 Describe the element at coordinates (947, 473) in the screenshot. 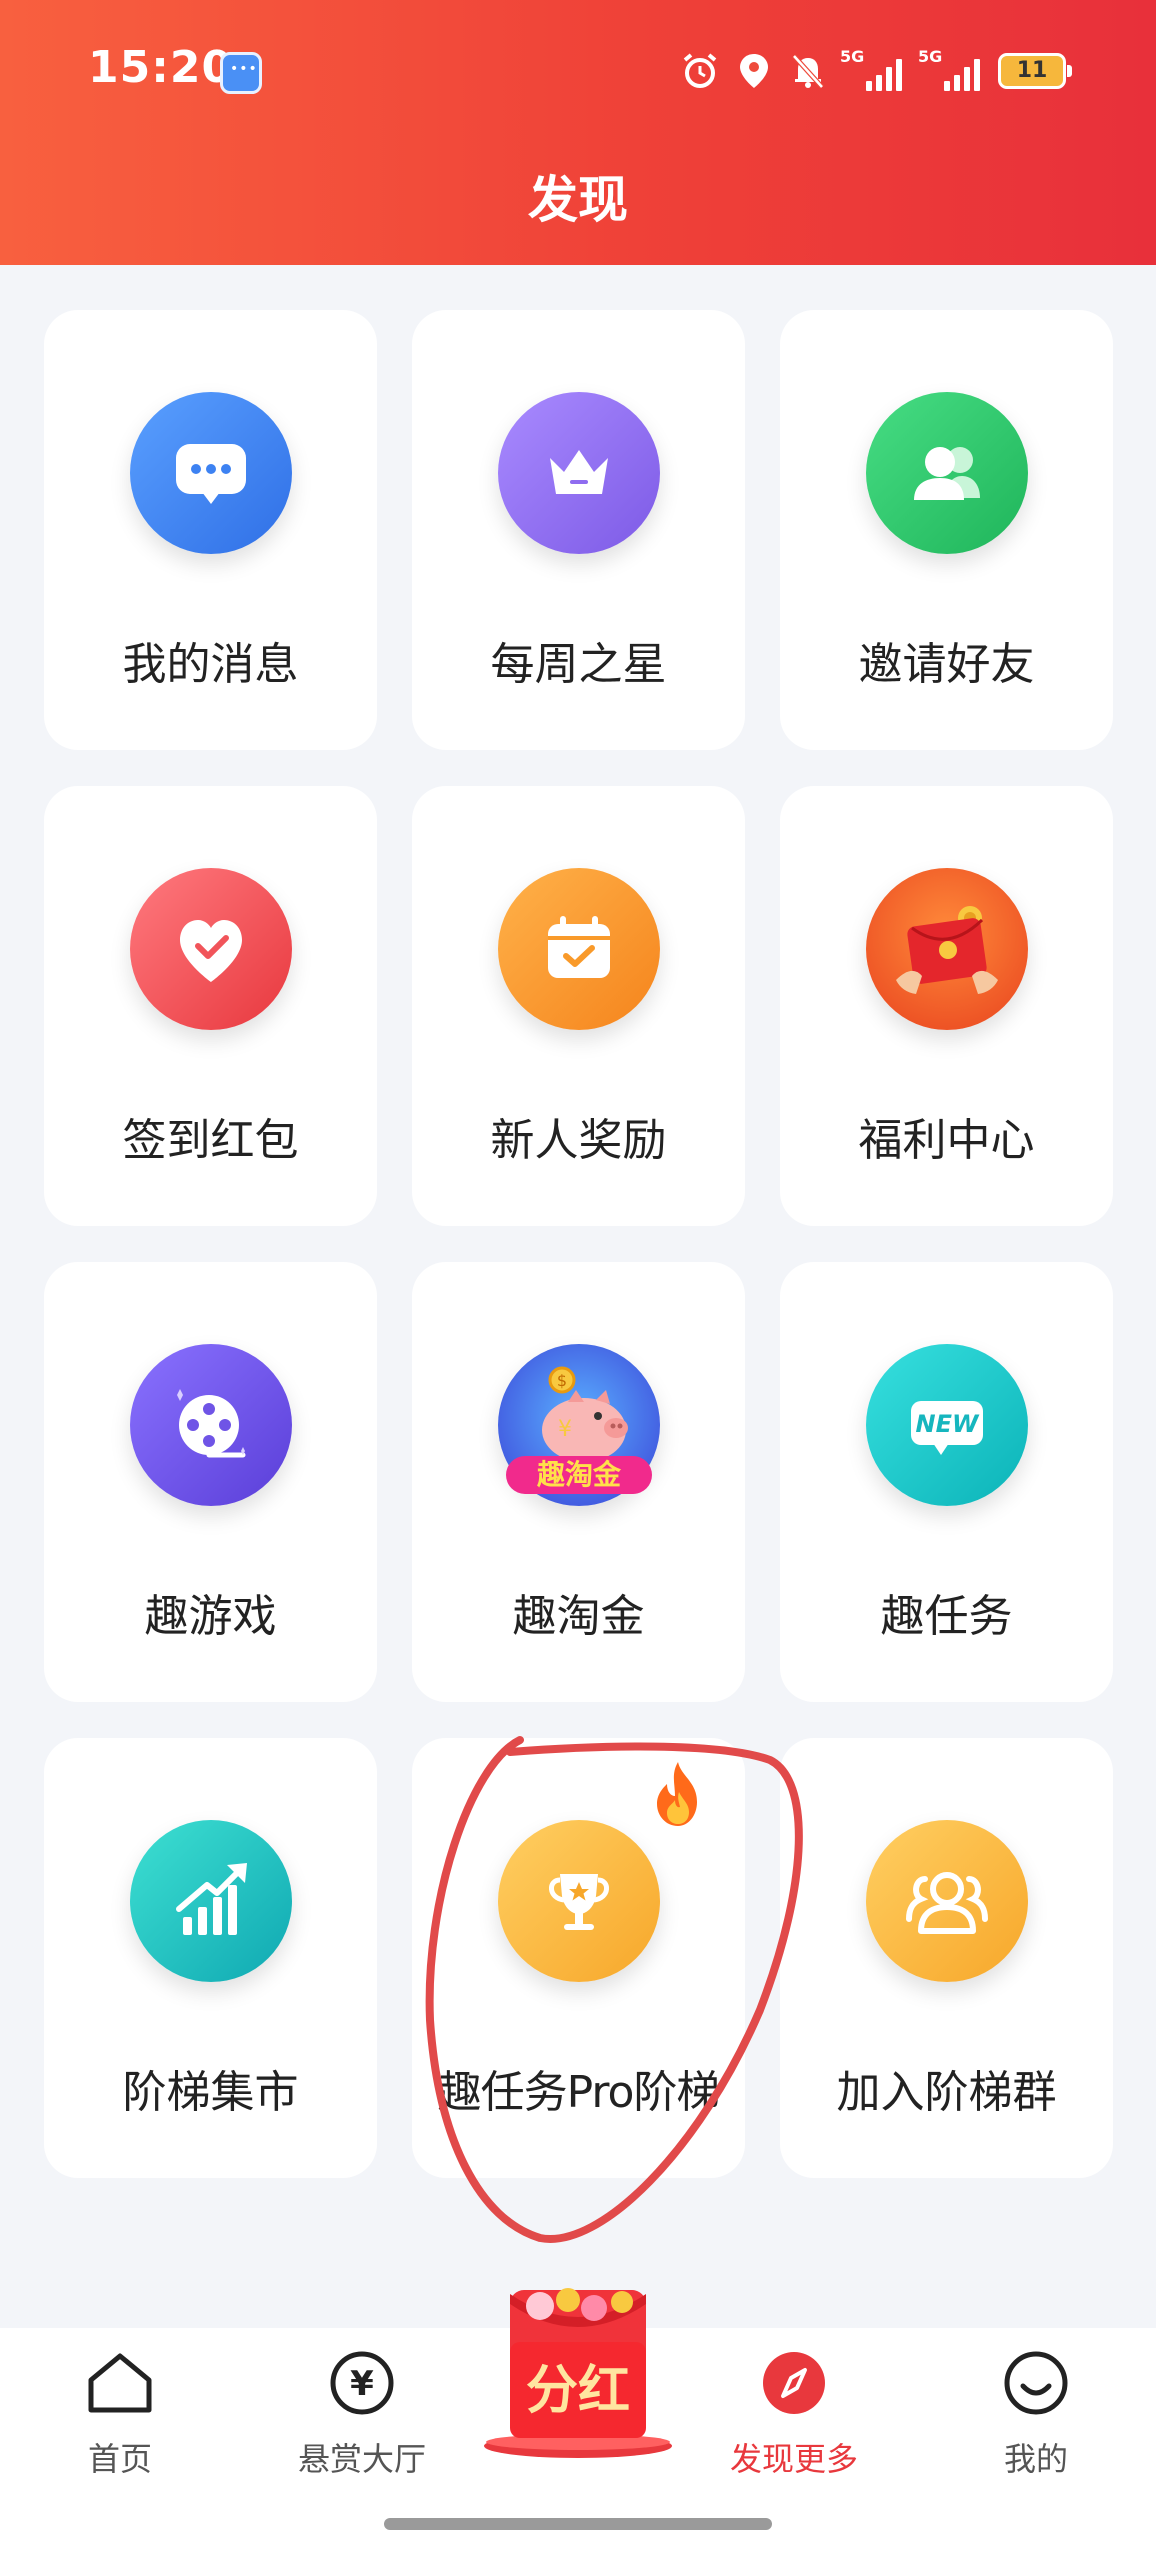

I see `friends-icon` at that location.